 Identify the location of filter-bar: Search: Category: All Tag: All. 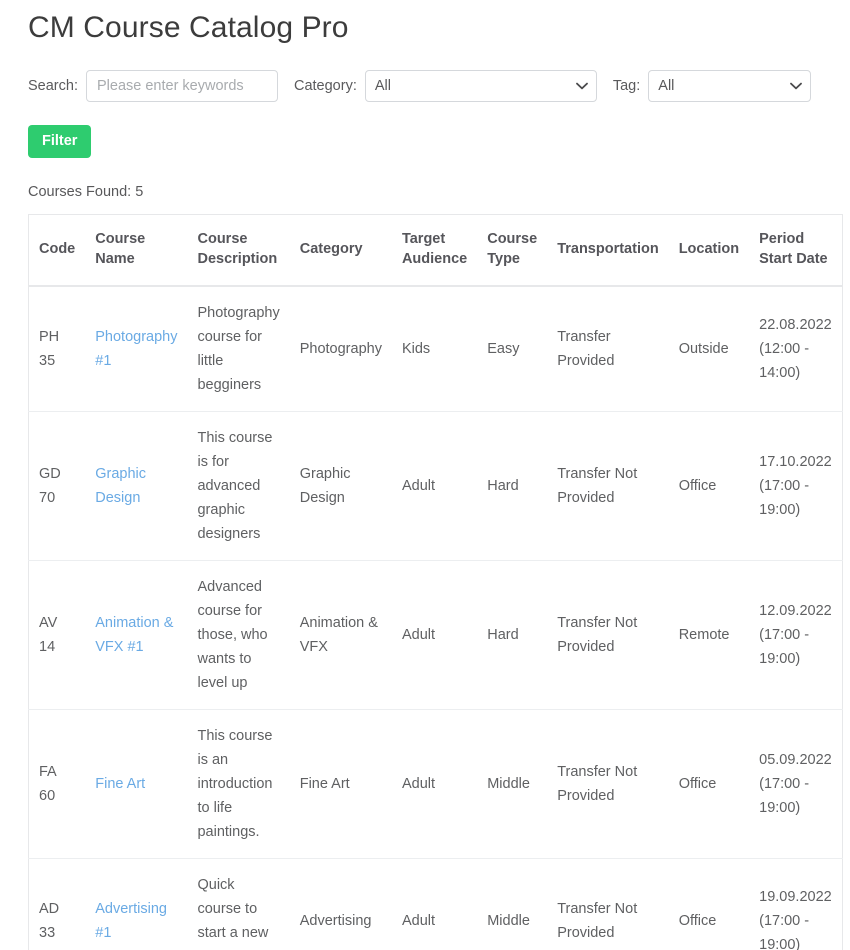
(425, 86).